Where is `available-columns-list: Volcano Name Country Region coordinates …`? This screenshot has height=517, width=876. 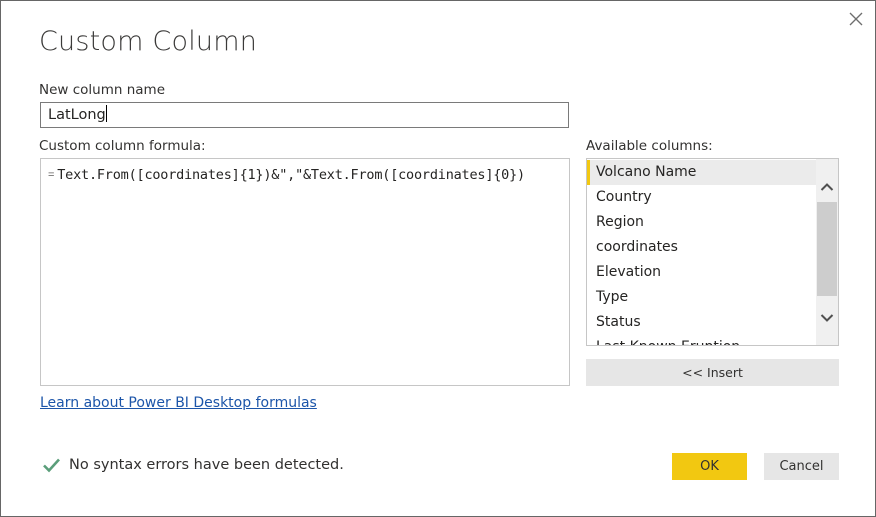 available-columns-list: Volcano Name Country Region coordinates … is located at coordinates (712, 252).